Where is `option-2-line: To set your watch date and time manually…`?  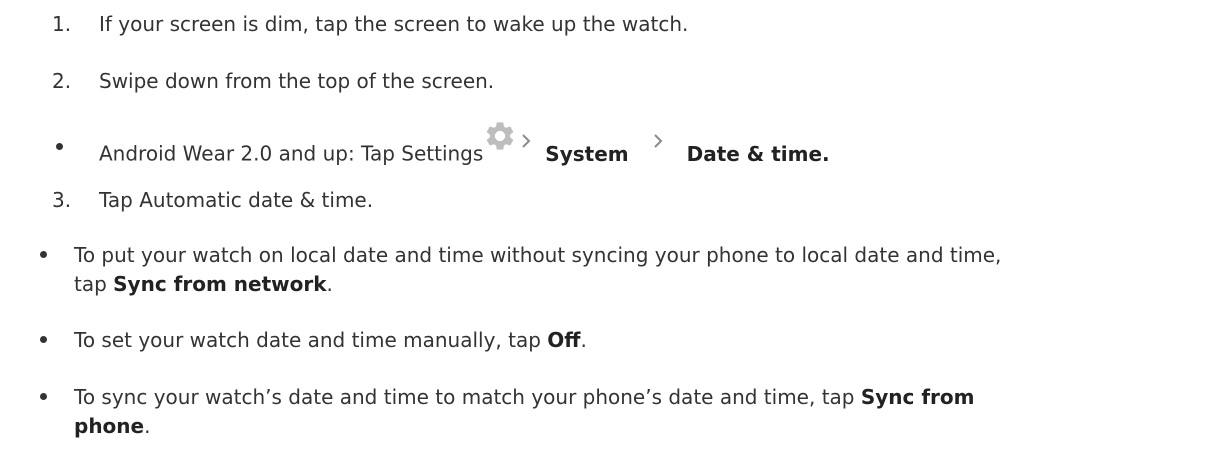 option-2-line: To set your watch date and time manually… is located at coordinates (330, 340).